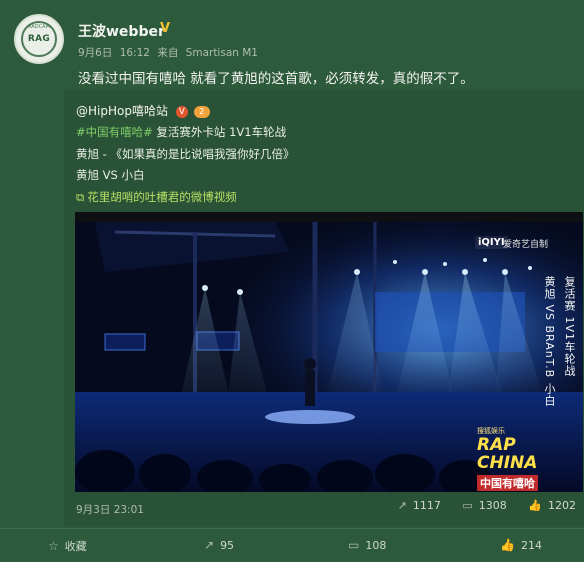 Image resolution: width=584 pixels, height=562 pixels. I want to click on repost-source: @HipHop嘻哈站 V 2, so click(143, 110).